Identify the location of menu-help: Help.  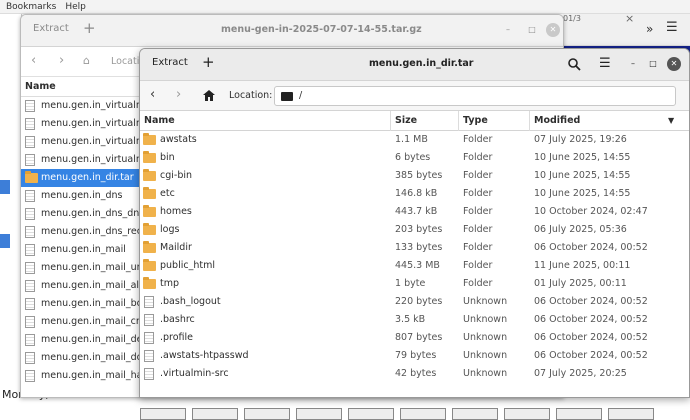
(75, 7).